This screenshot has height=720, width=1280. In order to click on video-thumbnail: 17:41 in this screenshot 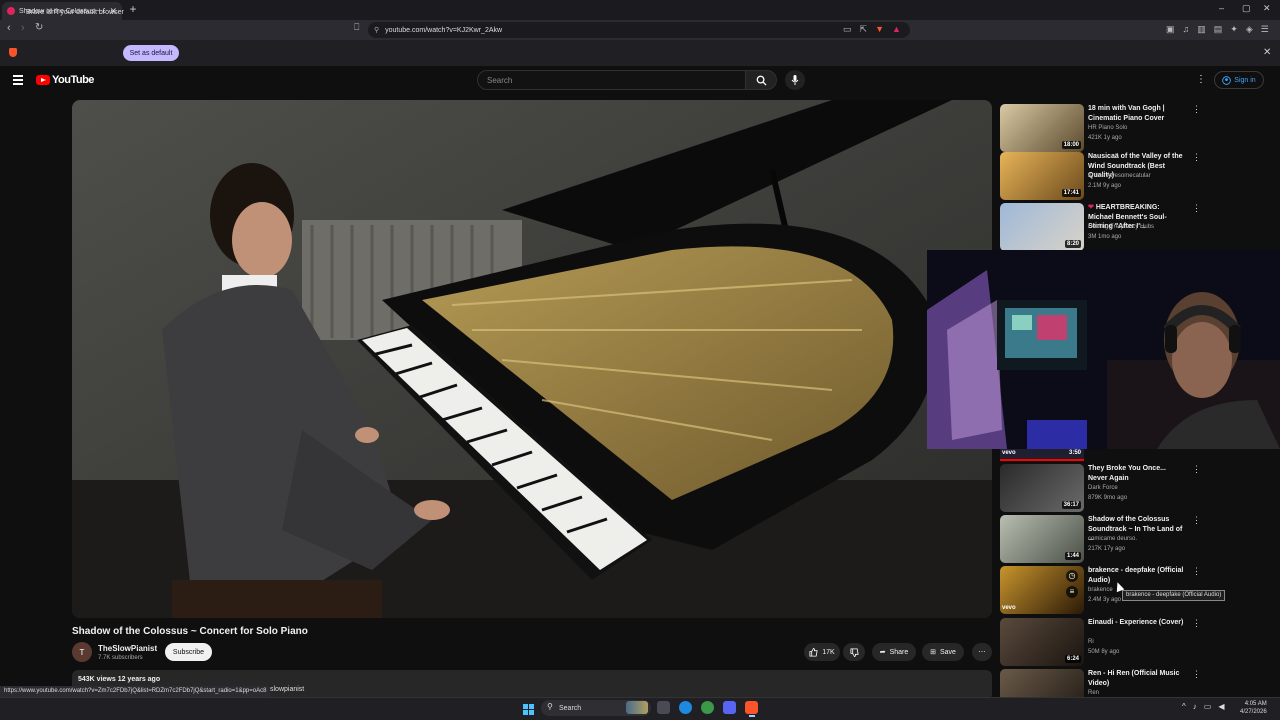, I will do `click(1042, 176)`.